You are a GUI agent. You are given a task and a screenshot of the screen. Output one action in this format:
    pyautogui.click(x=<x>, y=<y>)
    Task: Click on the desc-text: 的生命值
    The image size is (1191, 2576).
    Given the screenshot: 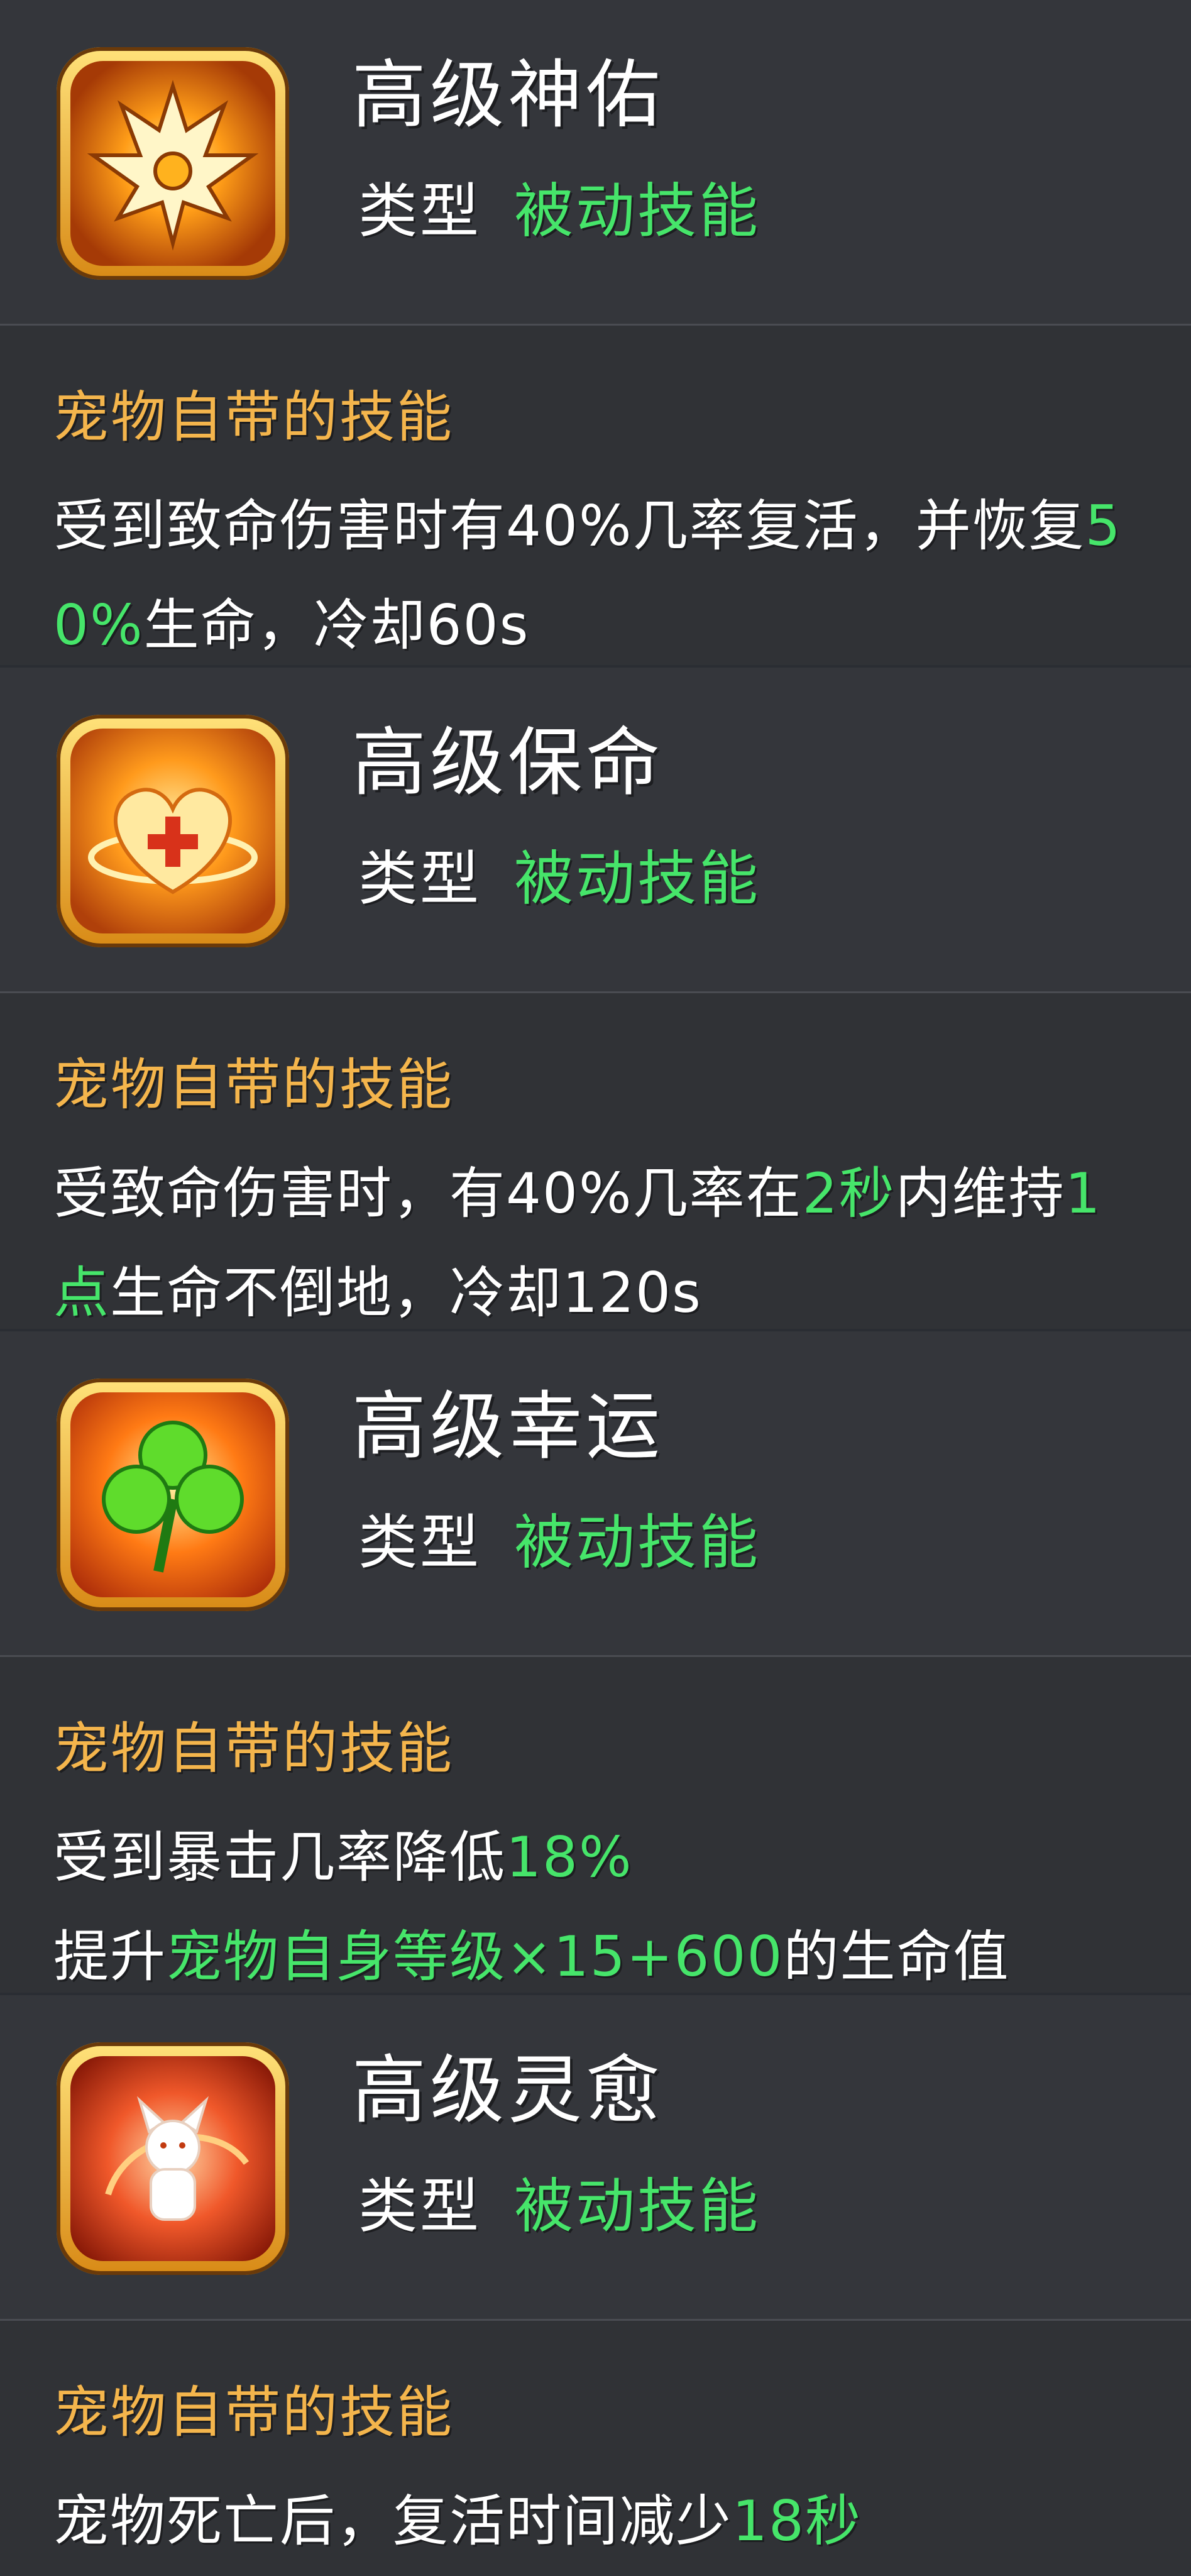 What is the action you would take?
    pyautogui.click(x=896, y=1957)
    